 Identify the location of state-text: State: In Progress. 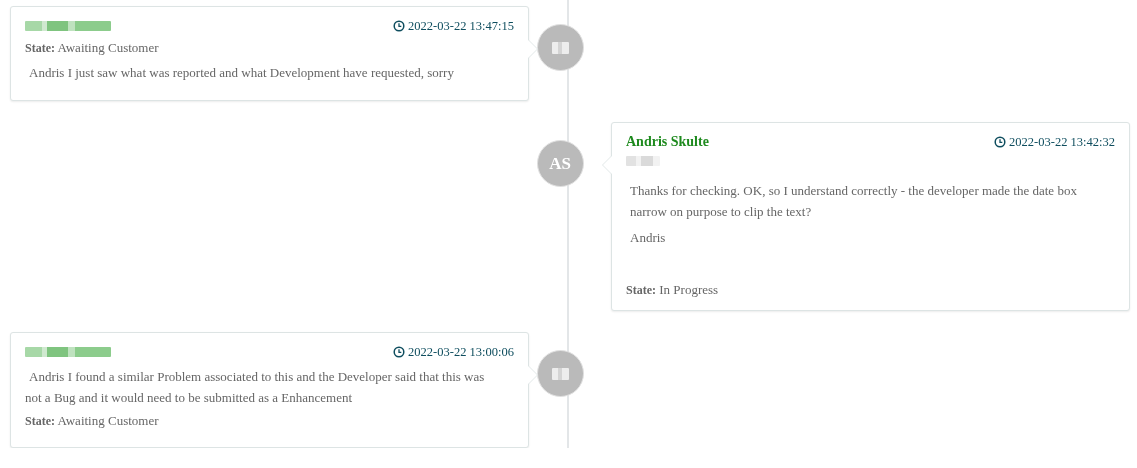
(673, 290).